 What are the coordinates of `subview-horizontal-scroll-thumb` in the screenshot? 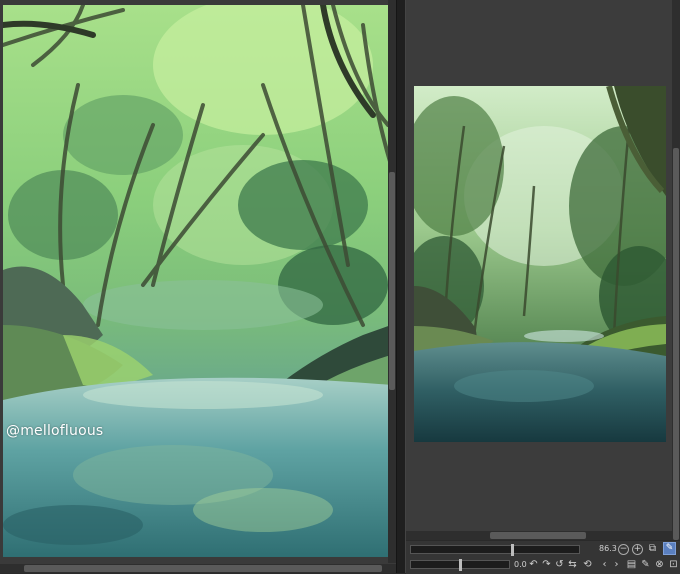 It's located at (538, 535).